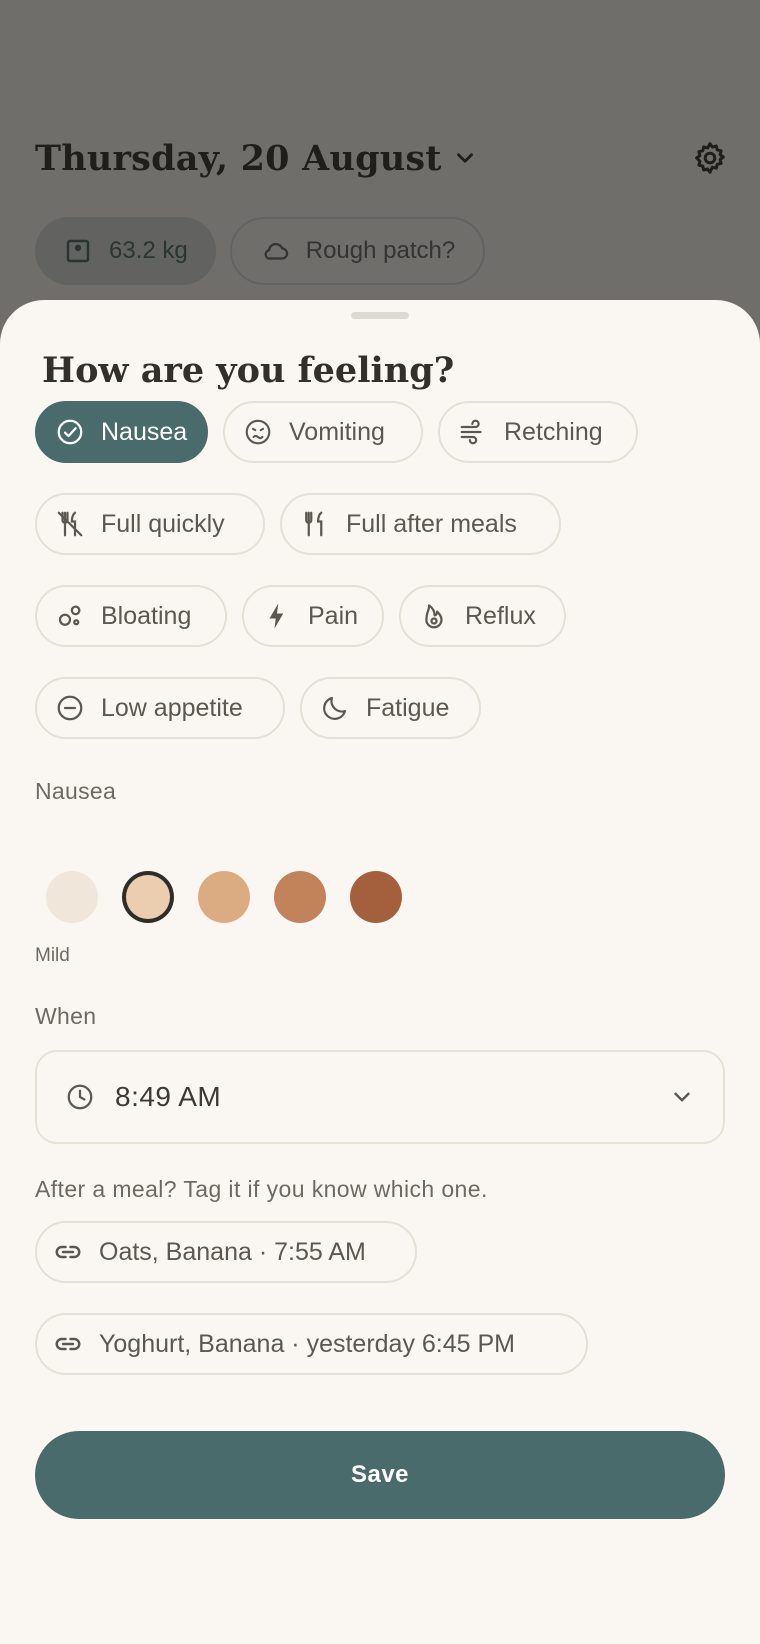 Image resolution: width=760 pixels, height=1644 pixels. I want to click on symptom-label: Vomiting, so click(337, 431).